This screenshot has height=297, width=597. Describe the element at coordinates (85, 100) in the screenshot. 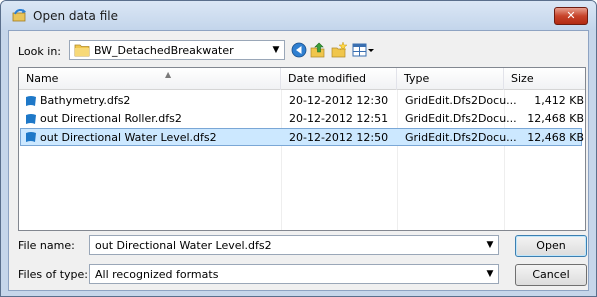

I see `file-name: Bathymetry.dfs2` at that location.